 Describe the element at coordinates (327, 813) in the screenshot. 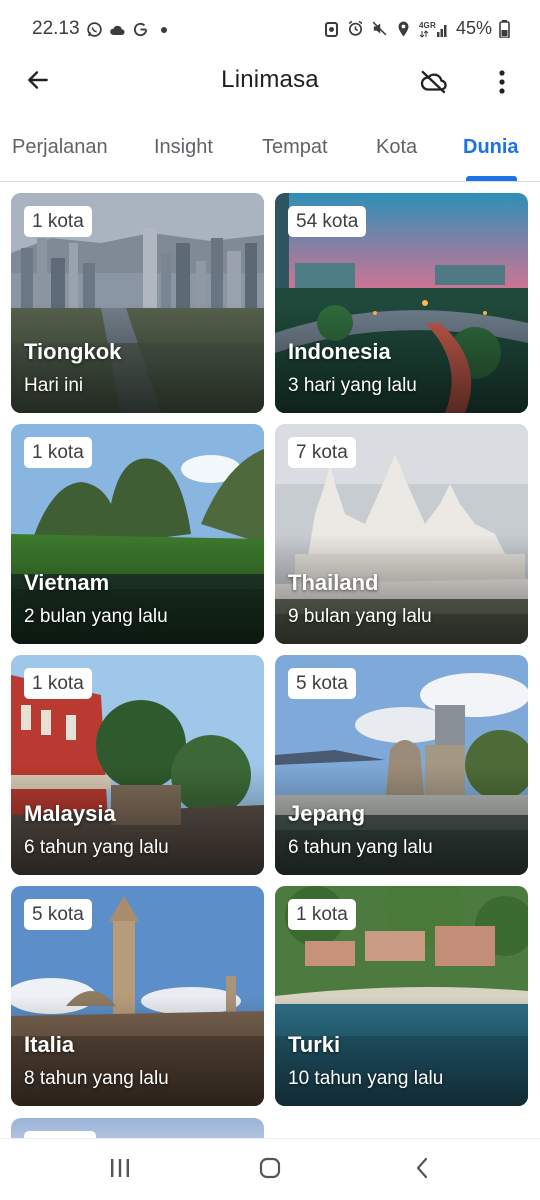

I see `country-name: Jepang` at that location.